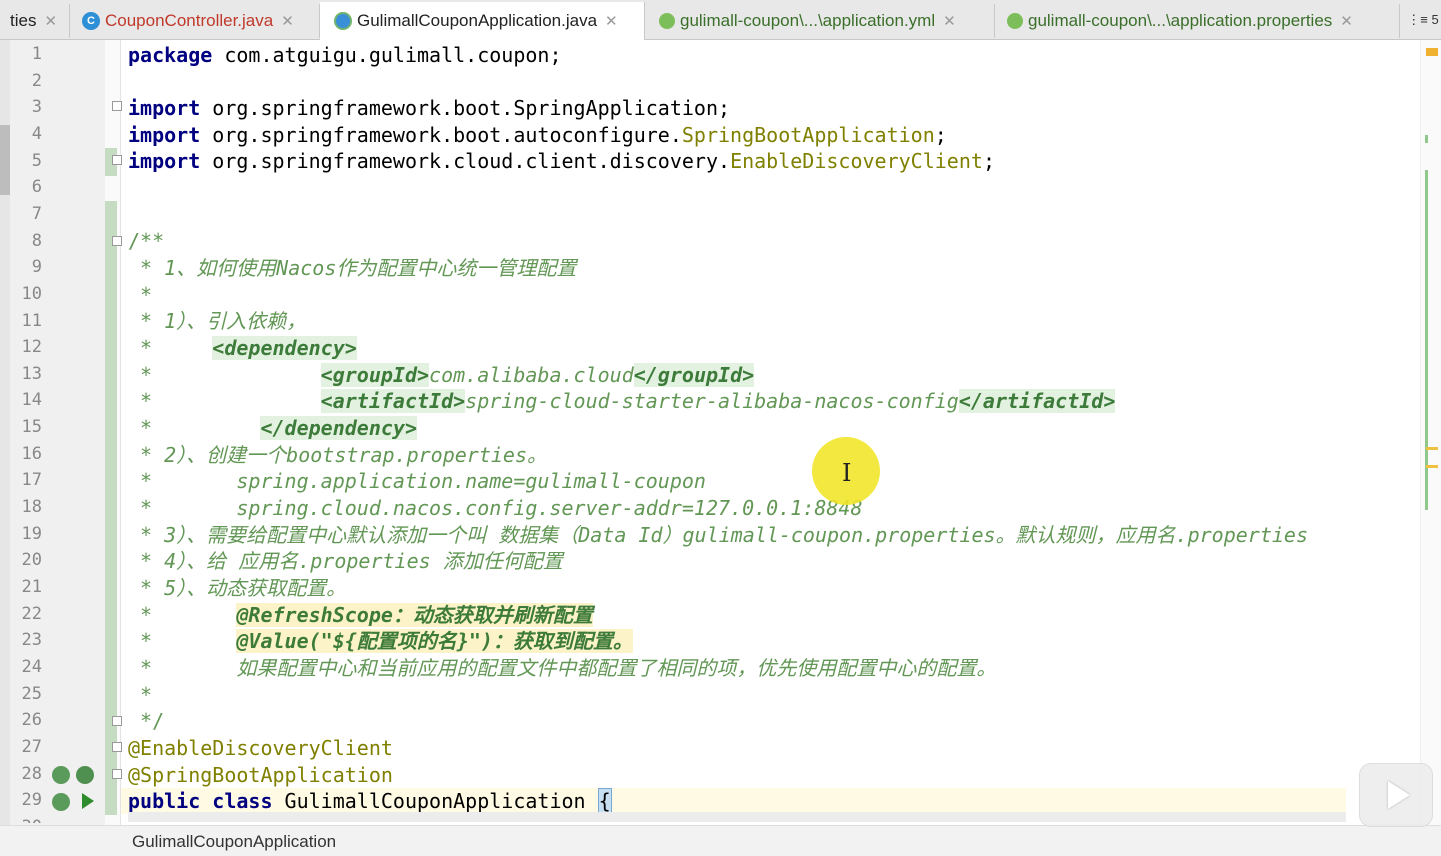  I want to click on line-number: 8, so click(36, 240).